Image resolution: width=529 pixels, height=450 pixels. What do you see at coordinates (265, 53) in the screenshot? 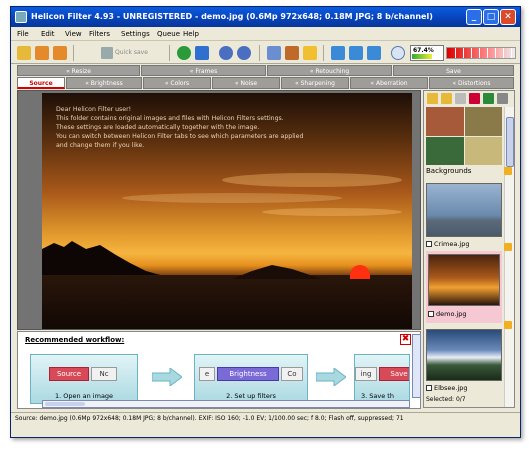
I see `toolbar: Quick save 67.4%` at bounding box center [265, 53].